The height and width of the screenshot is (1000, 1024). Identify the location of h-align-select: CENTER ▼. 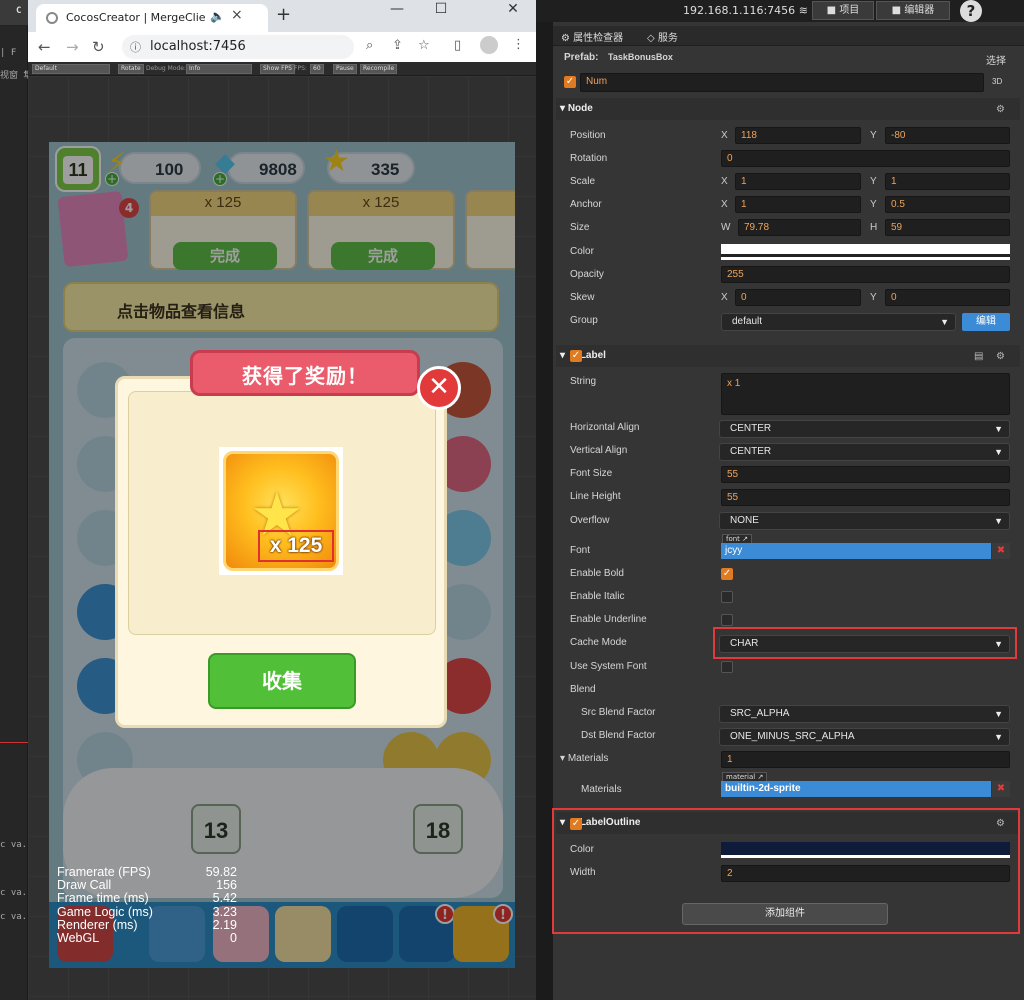
(864, 429).